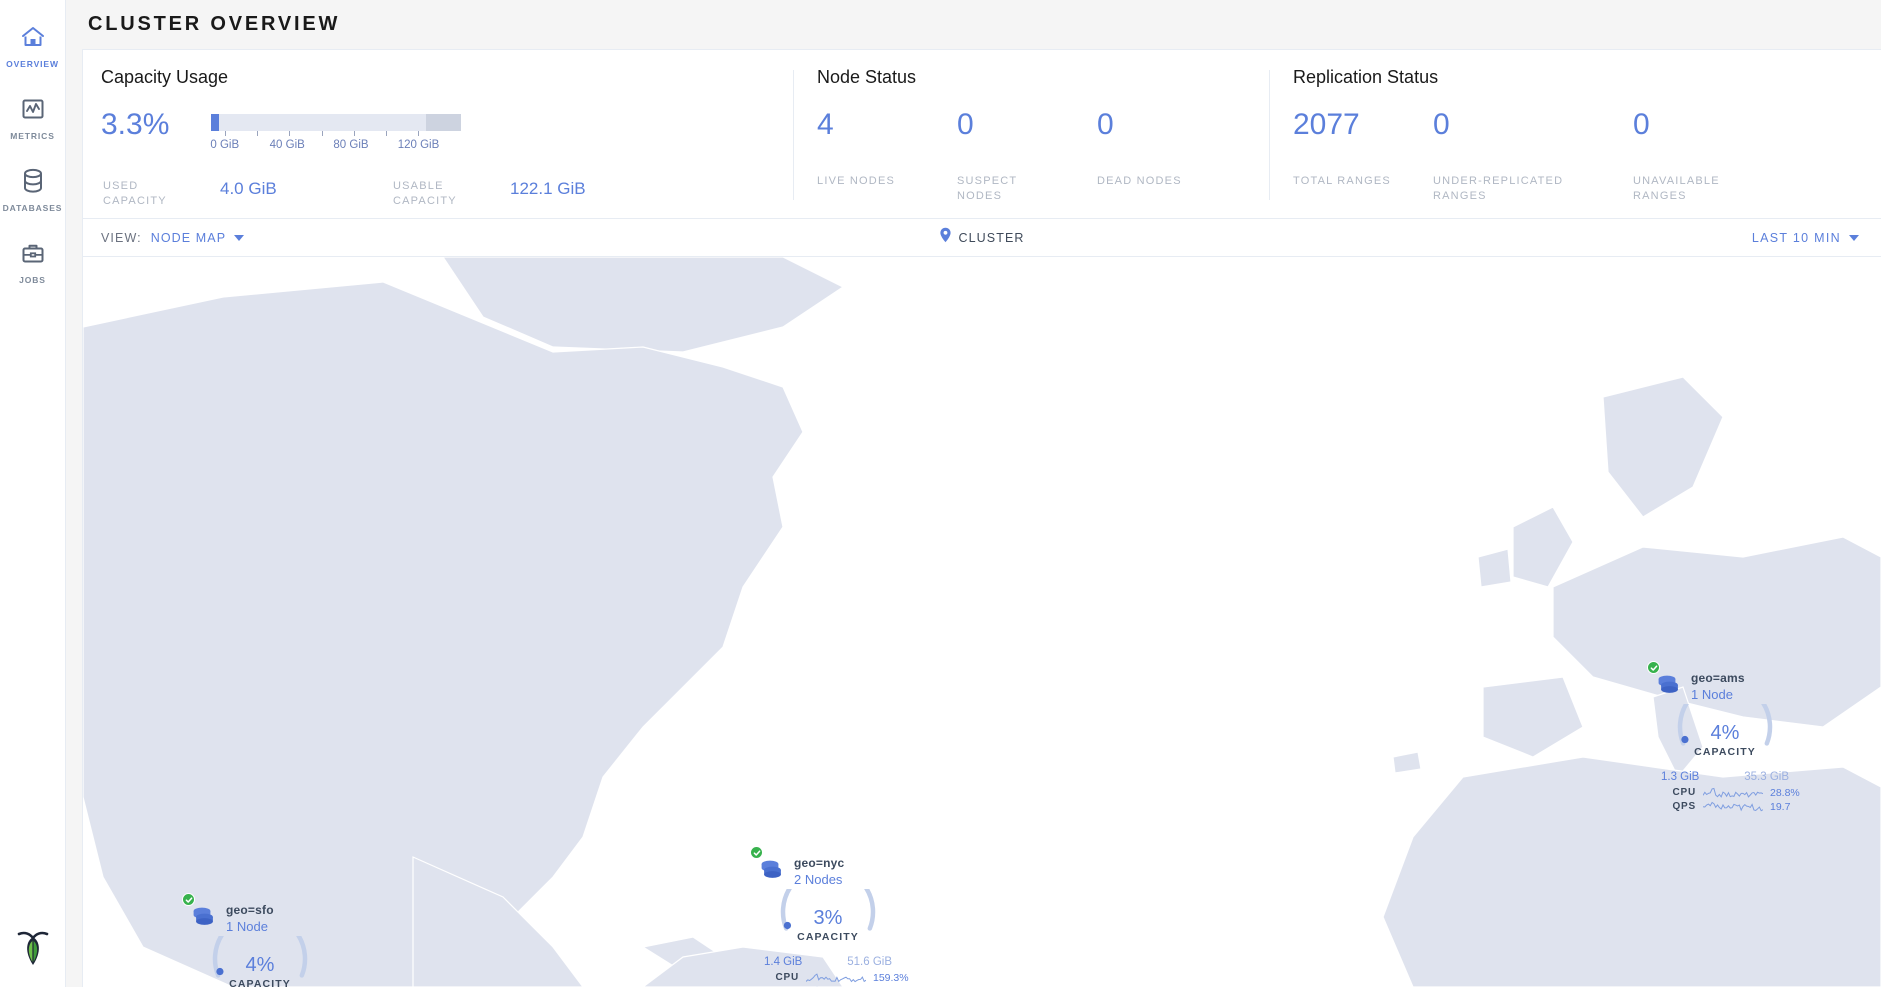 This screenshot has height=987, width=1881. What do you see at coordinates (1533, 157) in the screenshot?
I see `under-replicated-ranges-stat: 0 UNDER-REPLICATED RANGES` at bounding box center [1533, 157].